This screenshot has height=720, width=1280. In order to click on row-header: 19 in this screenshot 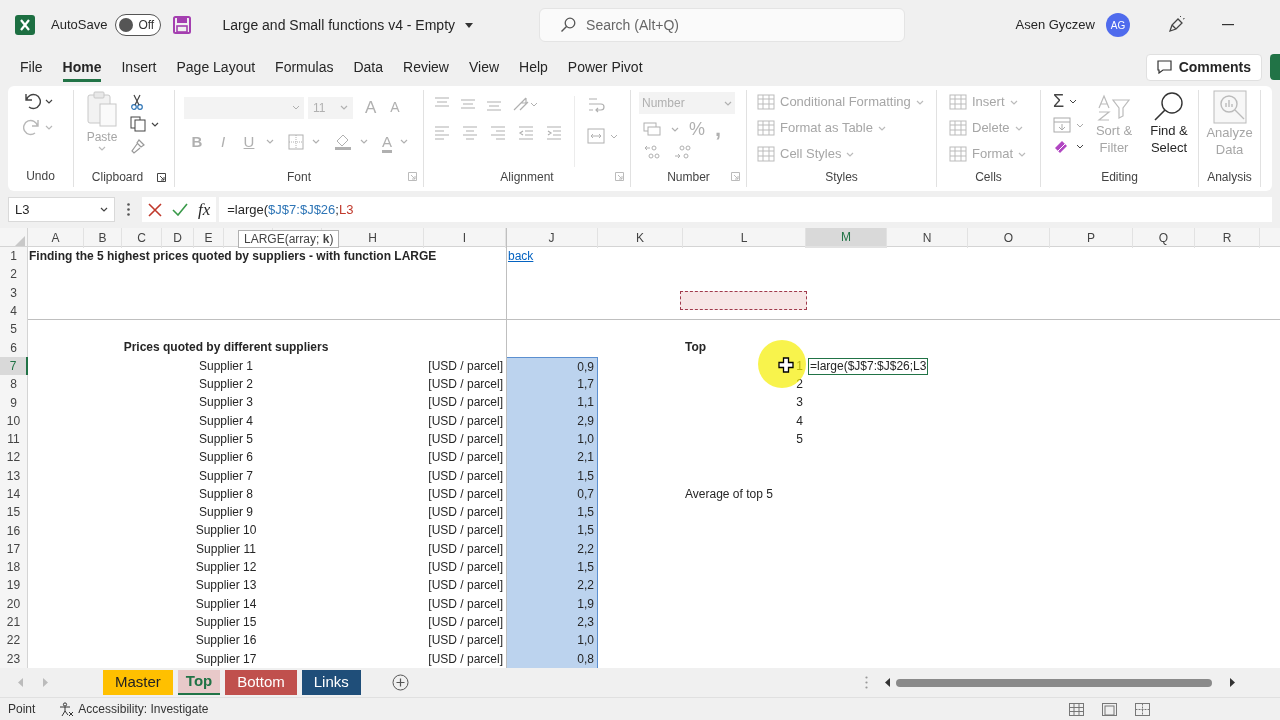, I will do `click(14, 585)`.